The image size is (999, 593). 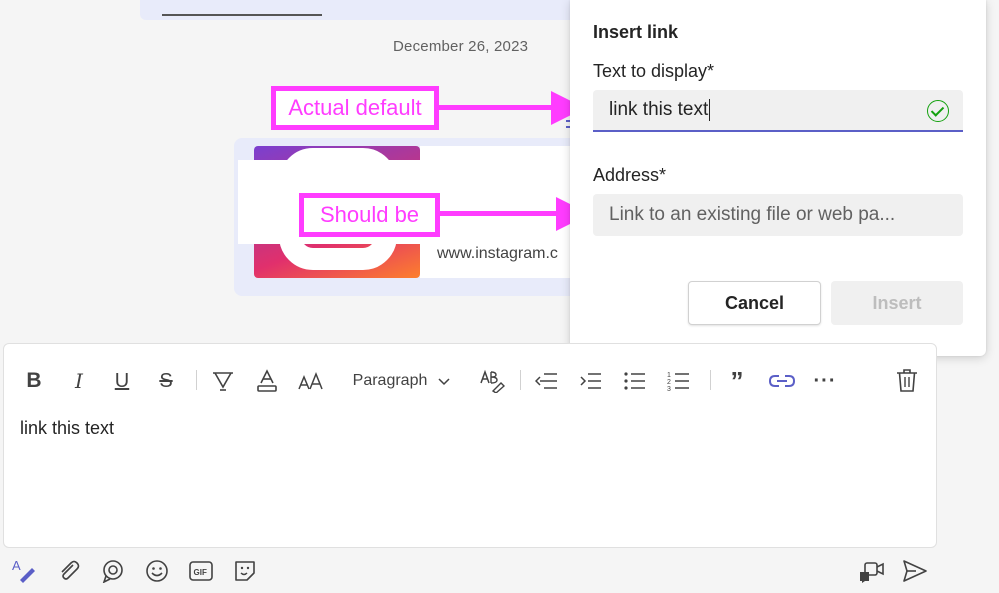 What do you see at coordinates (166, 381) in the screenshot?
I see `strikethrough-icon: S` at bounding box center [166, 381].